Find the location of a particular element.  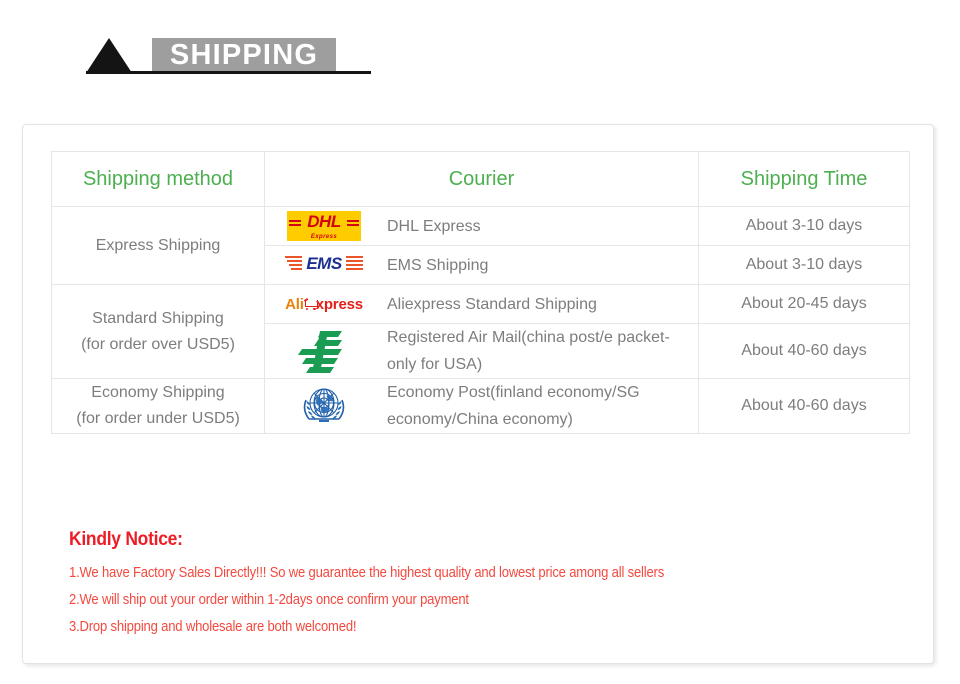

logo-slot: Ali xpress is located at coordinates (324, 304).